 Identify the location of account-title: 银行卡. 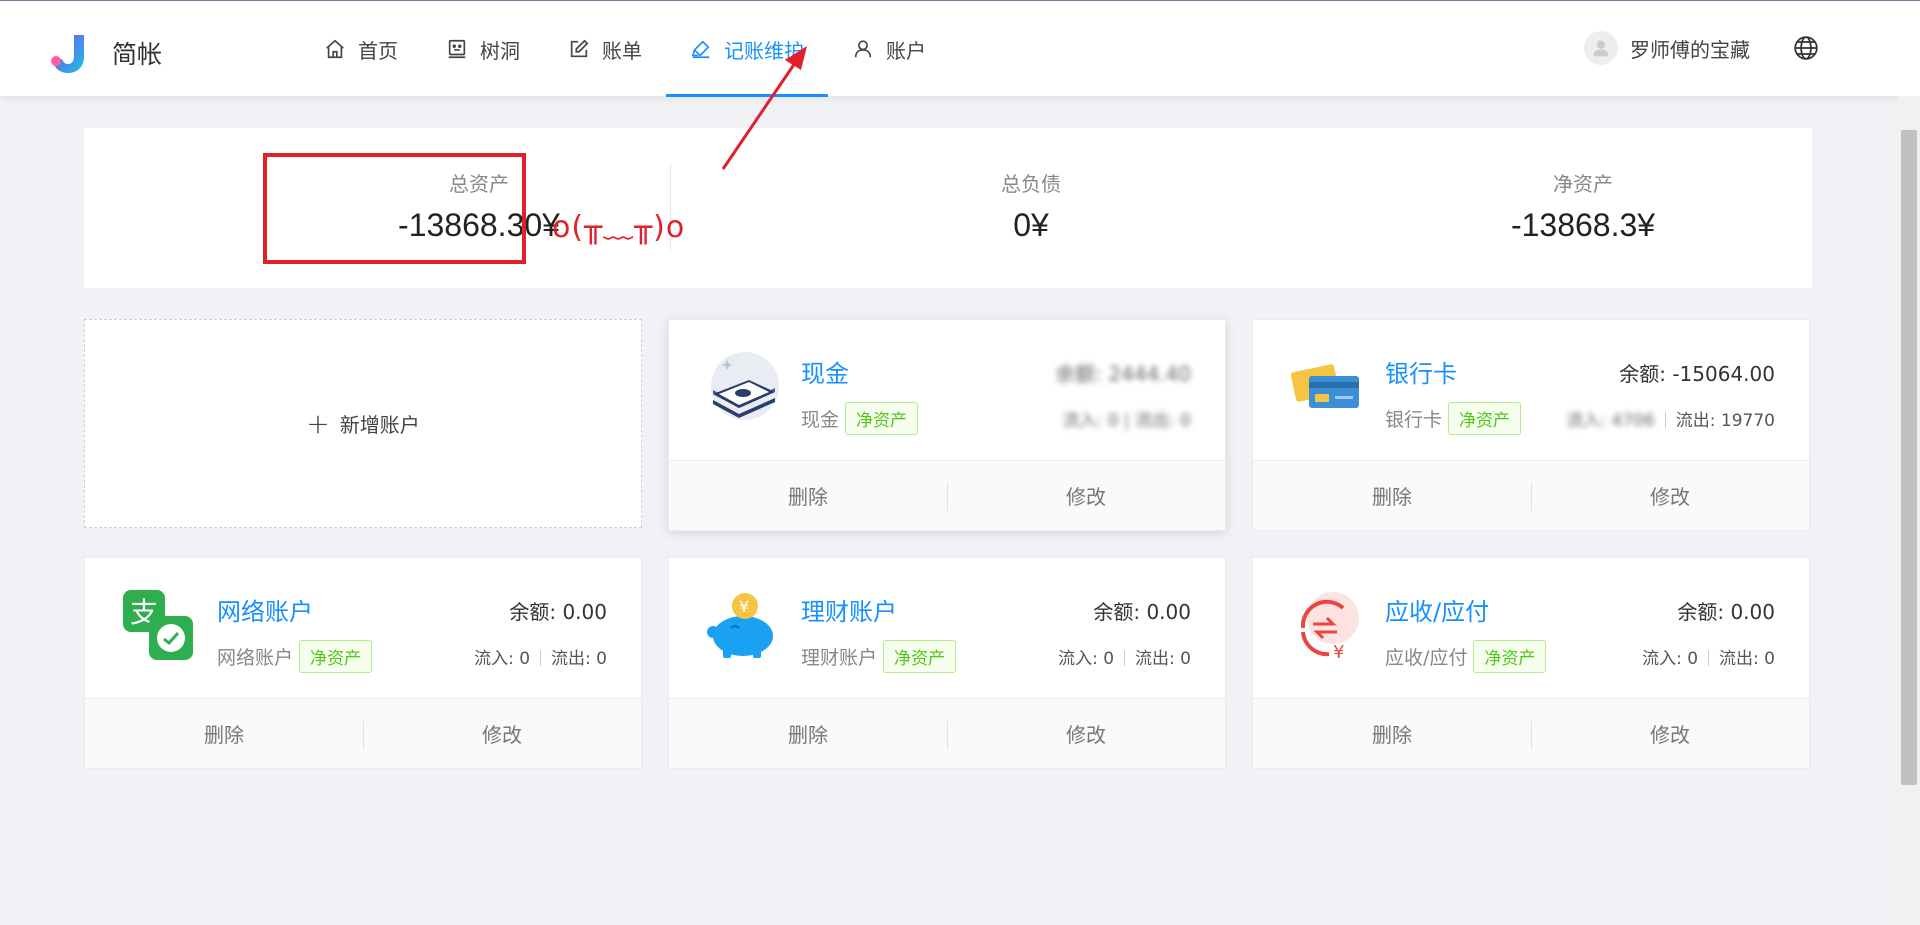
(1421, 371).